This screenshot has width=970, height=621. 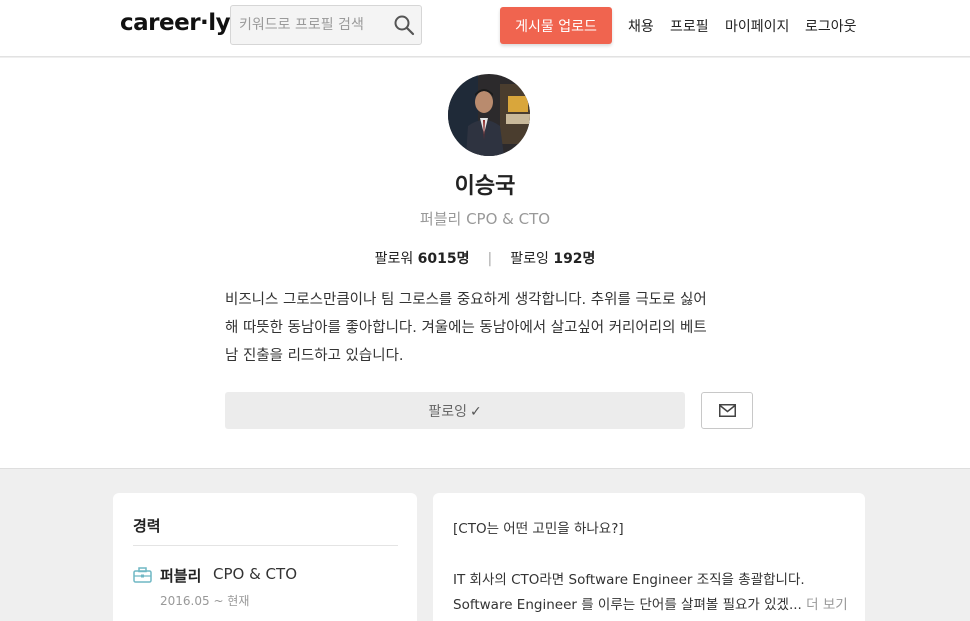 I want to click on bio-line: 남 진출을 리드하고 있습니다., so click(x=314, y=356).